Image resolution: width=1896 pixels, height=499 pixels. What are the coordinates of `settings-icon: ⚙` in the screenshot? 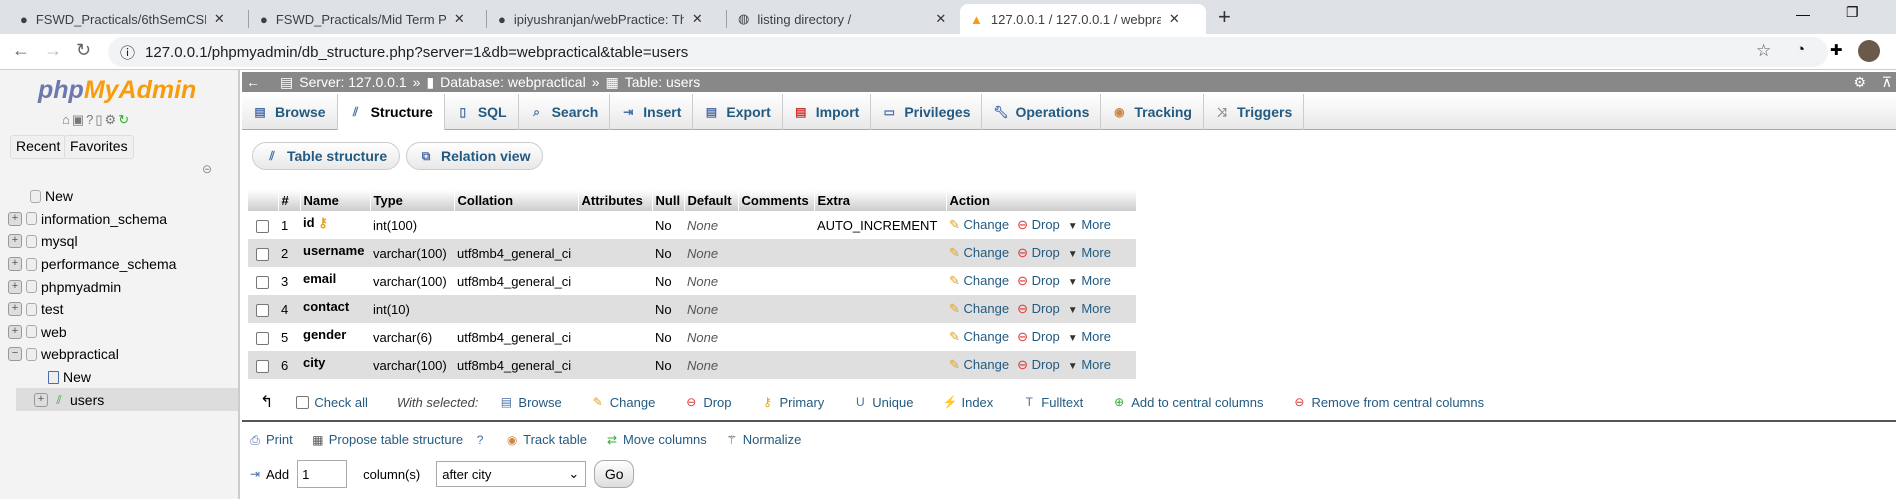 It's located at (112, 119).